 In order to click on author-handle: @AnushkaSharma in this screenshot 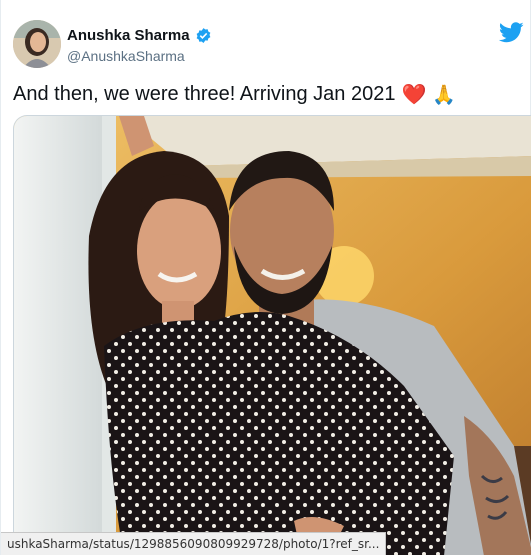, I will do `click(126, 56)`.